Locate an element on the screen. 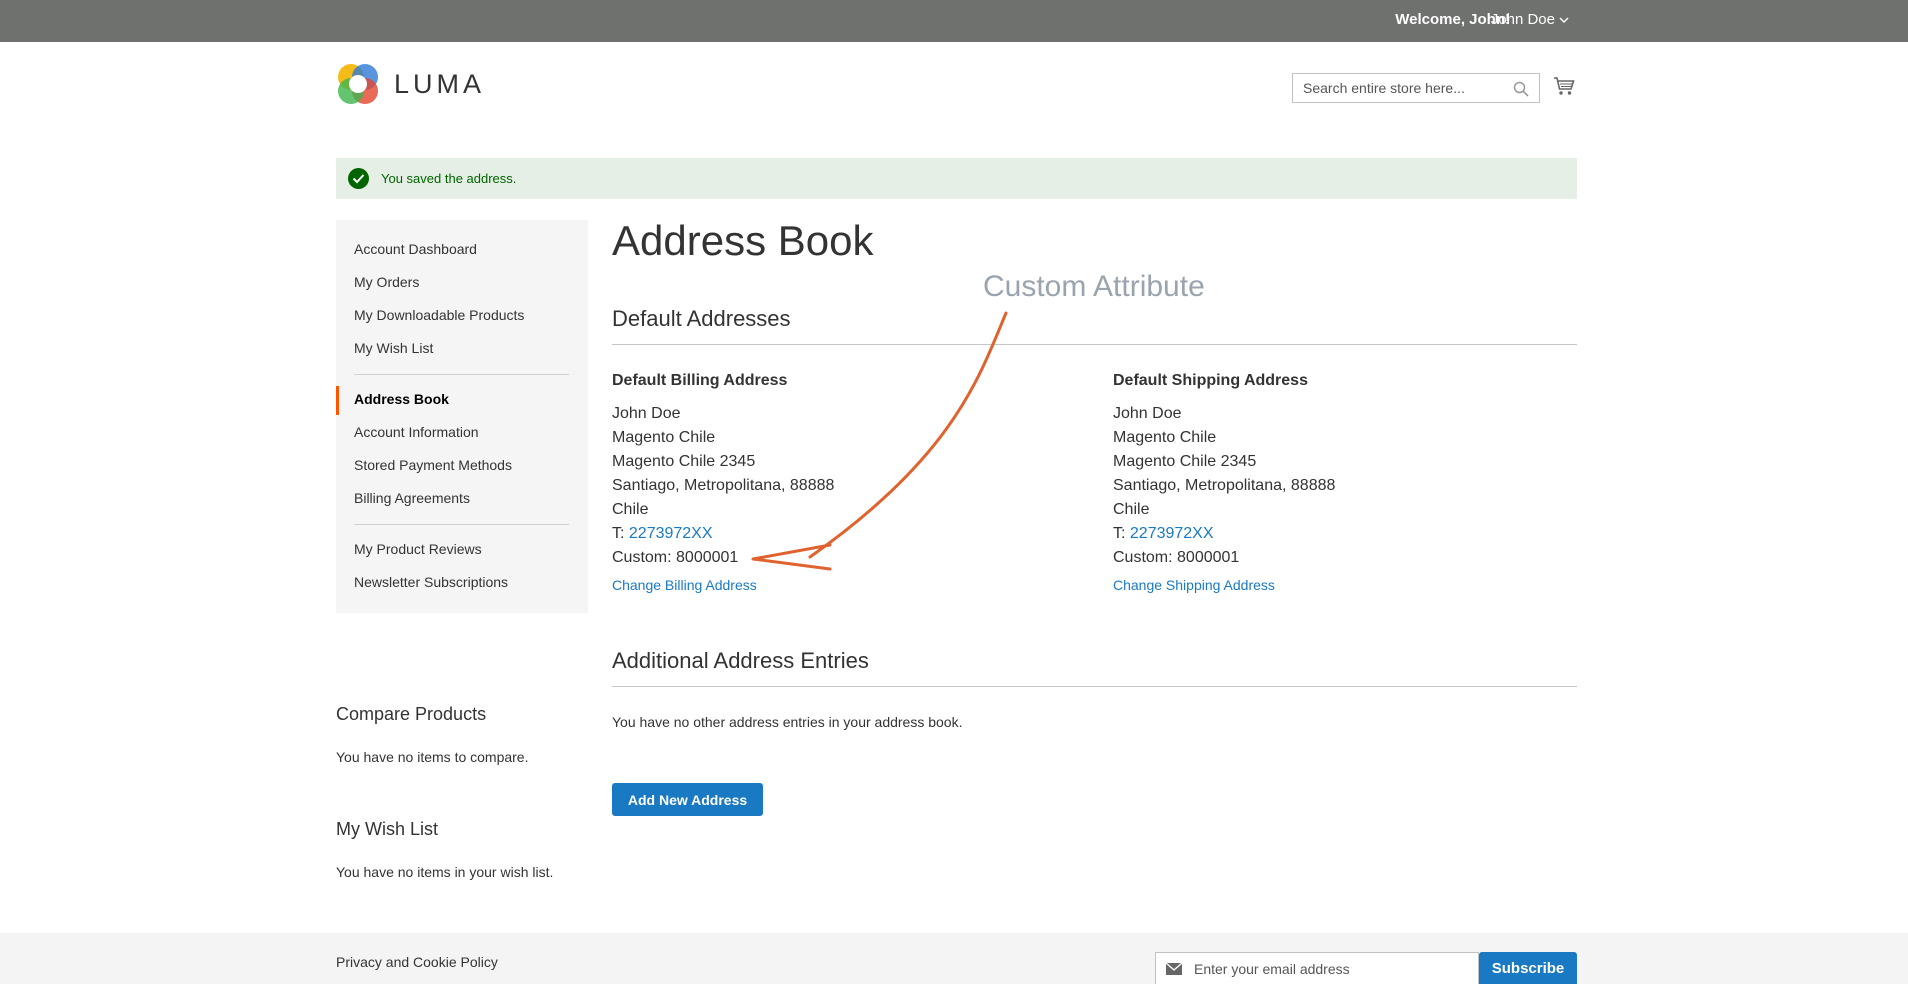 The height and width of the screenshot is (984, 1908). change-billing-address-link: Change Billing Address is located at coordinates (684, 585).